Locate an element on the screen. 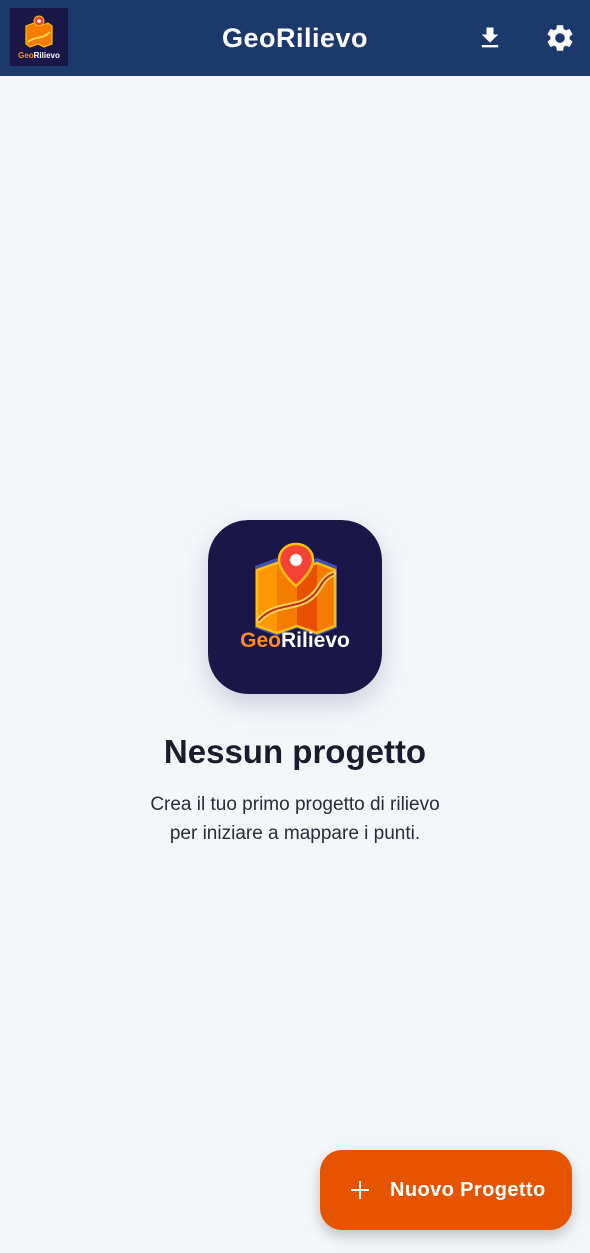 The height and width of the screenshot is (1253, 590). app-logo-icon: GeoRilievo is located at coordinates (39, 37).